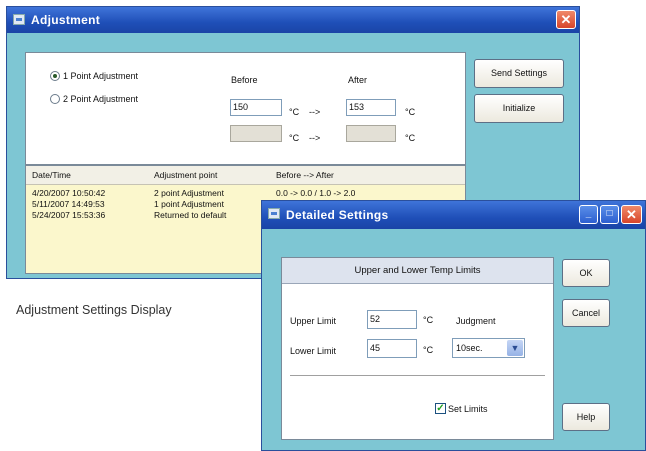 This screenshot has width=646, height=451. What do you see at coordinates (305, 175) in the screenshot?
I see `column-header-before-after: Before --> After` at bounding box center [305, 175].